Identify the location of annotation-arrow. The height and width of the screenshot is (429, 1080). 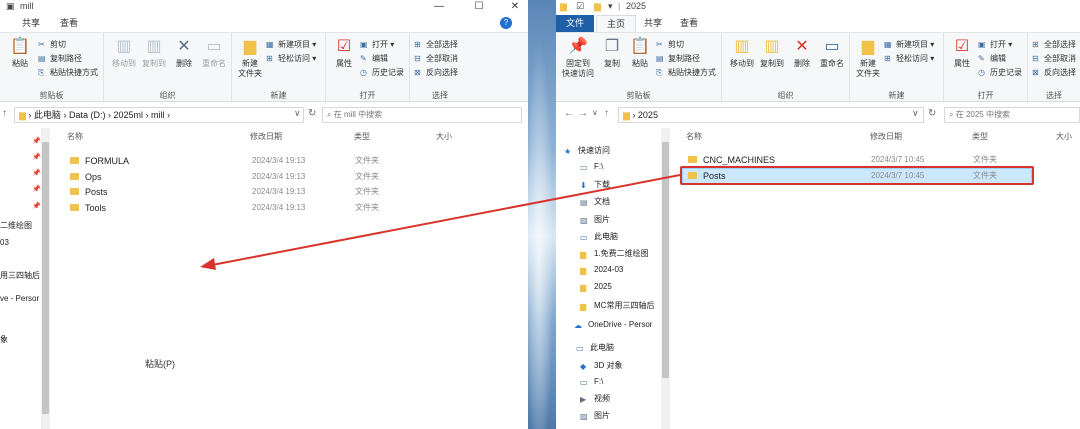
(440, 222).